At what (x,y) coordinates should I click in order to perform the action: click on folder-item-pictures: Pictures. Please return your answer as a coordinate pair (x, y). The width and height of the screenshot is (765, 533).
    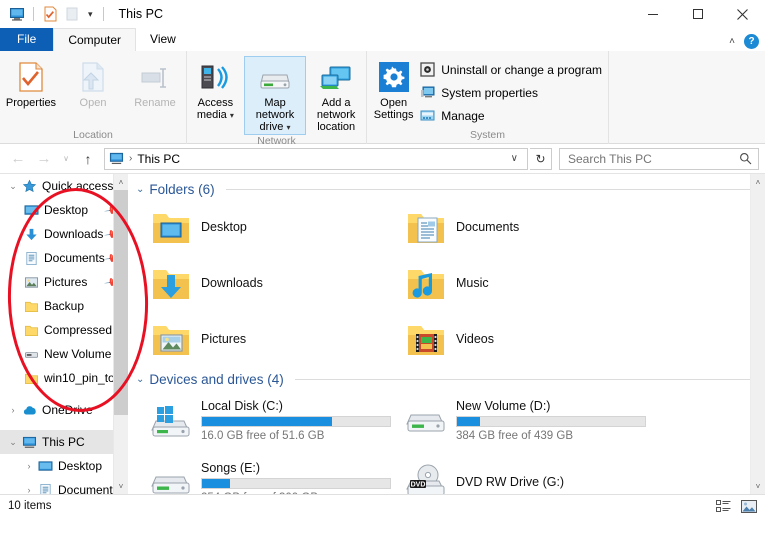
    Looking at the image, I should click on (269, 339).